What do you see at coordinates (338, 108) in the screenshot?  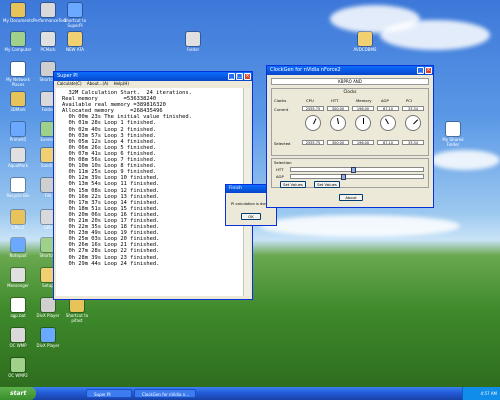 I see `current-value: 300.00` at bounding box center [338, 108].